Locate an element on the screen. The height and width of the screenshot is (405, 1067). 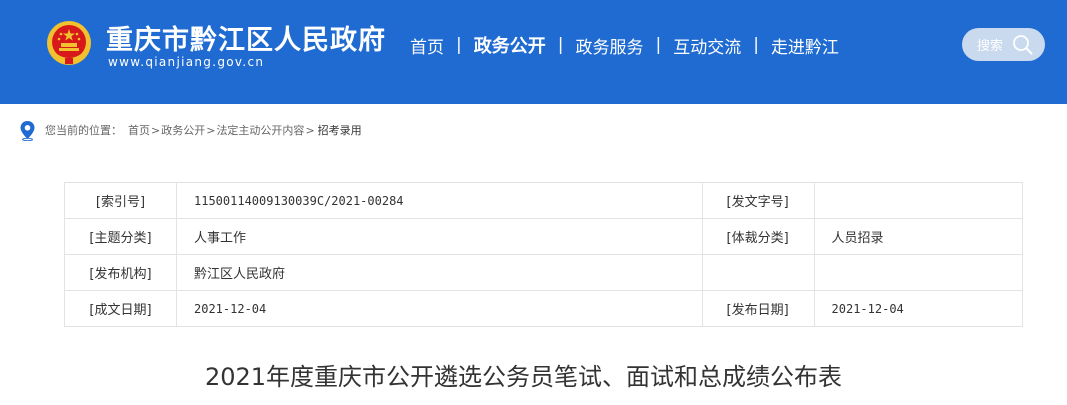
search-button-label: 搜索 is located at coordinates (990, 46).